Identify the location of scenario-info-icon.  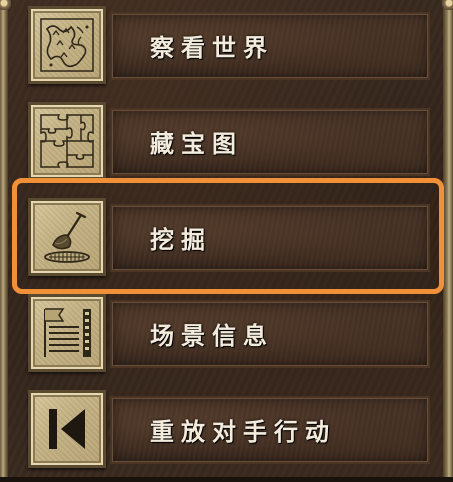
(67, 332).